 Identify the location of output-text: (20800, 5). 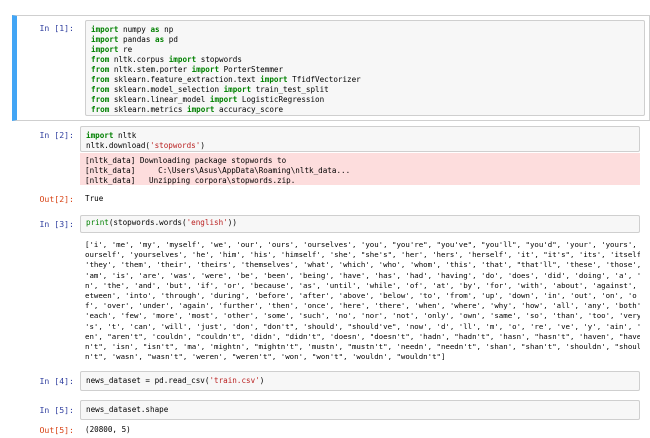
(108, 429).